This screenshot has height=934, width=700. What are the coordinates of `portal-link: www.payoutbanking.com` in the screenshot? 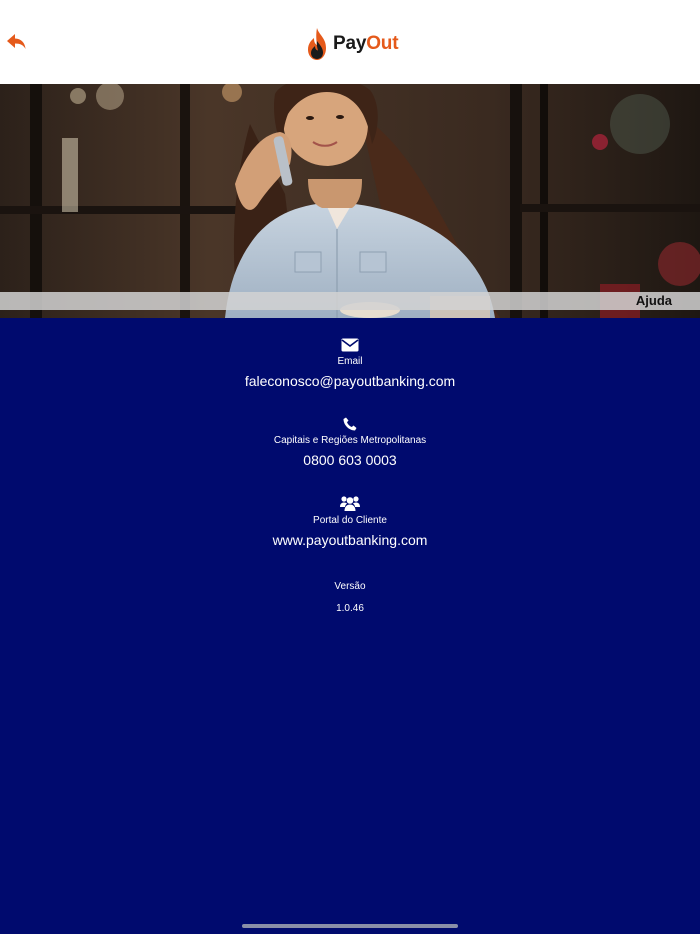 It's located at (350, 540).